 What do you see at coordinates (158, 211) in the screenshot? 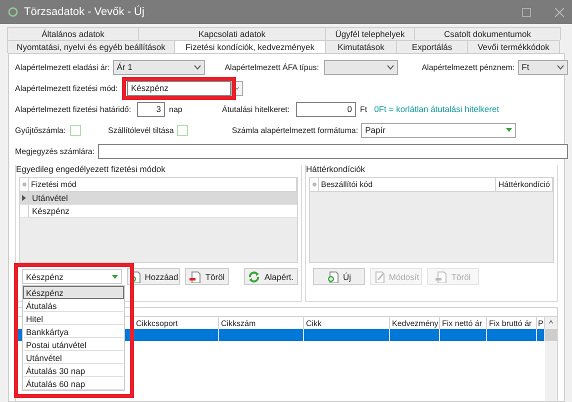
I see `grid-row: Készpénz` at bounding box center [158, 211].